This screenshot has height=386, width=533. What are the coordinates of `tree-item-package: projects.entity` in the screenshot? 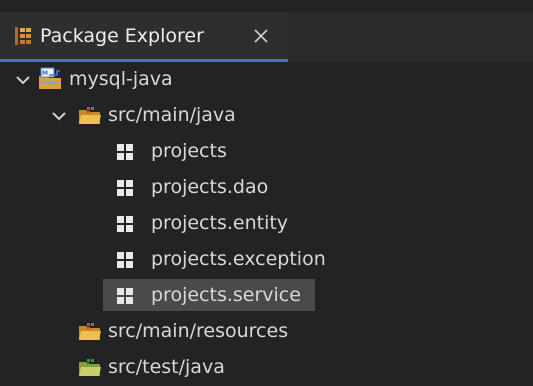 It's located at (266, 224).